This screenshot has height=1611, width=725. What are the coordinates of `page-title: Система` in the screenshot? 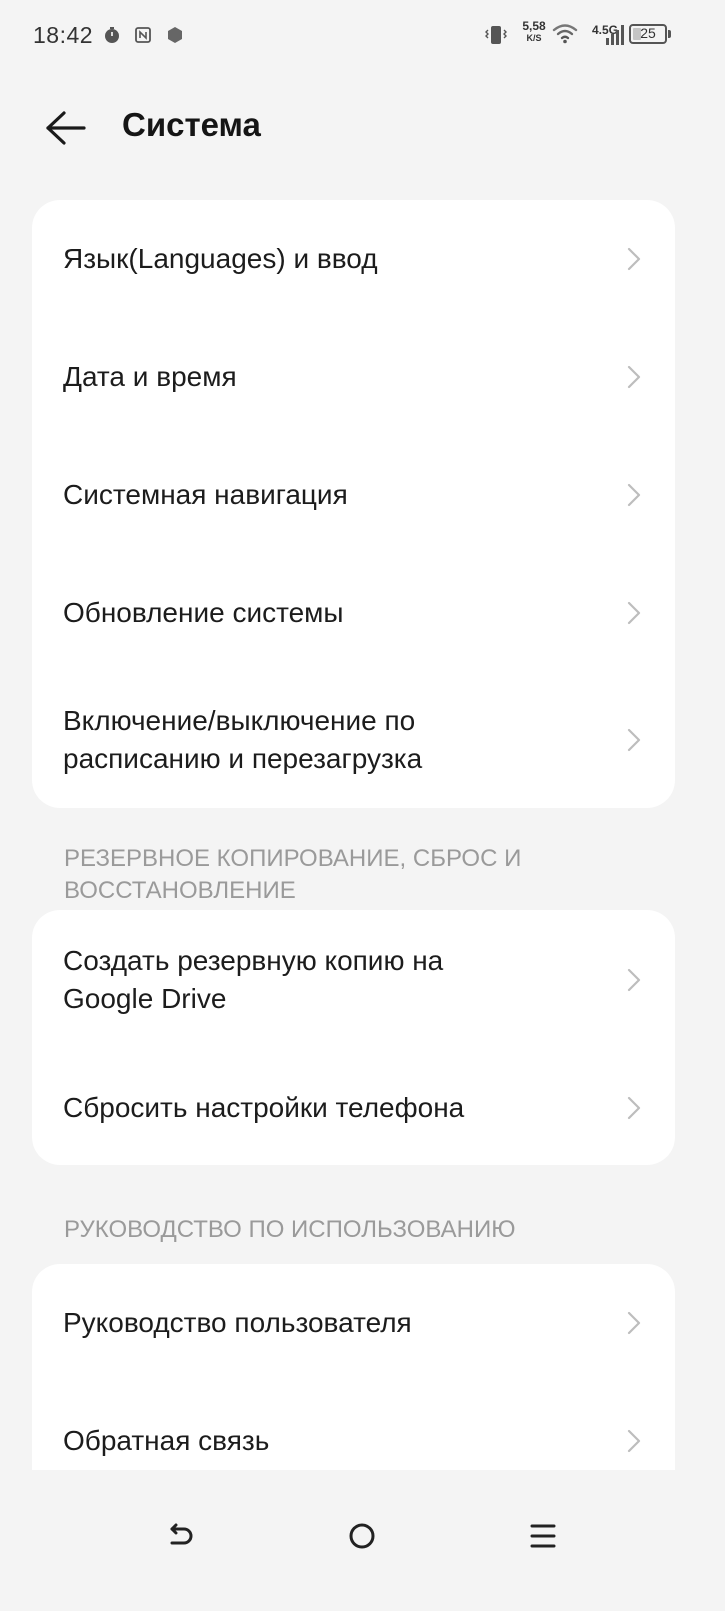 It's located at (191, 124).